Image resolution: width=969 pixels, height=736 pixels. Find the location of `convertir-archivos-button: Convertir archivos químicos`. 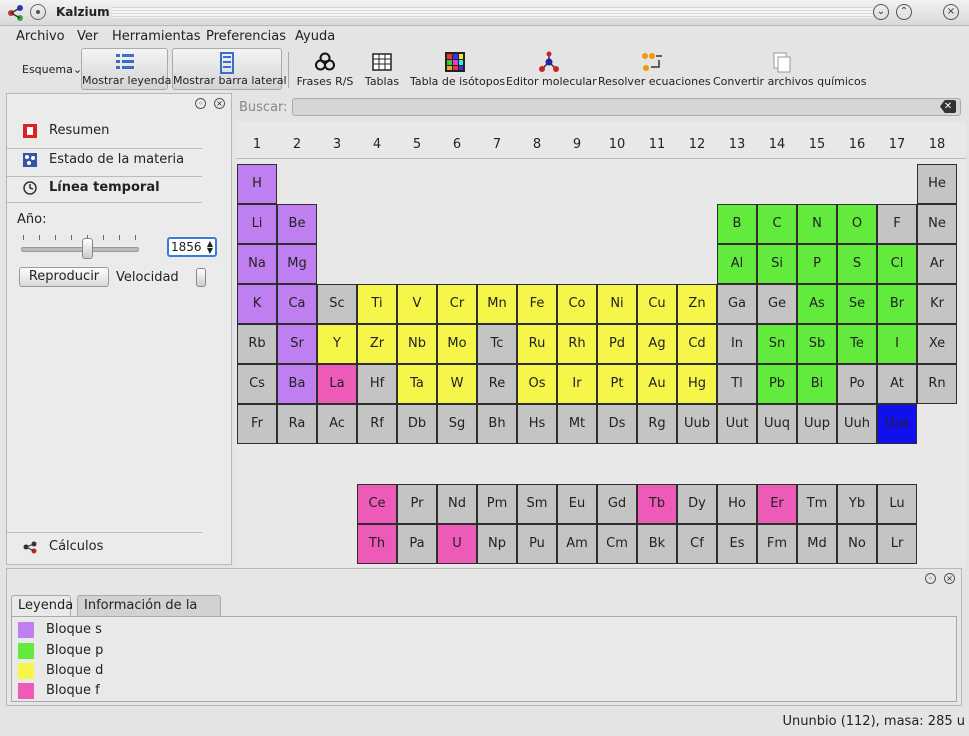

convertir-archivos-button: Convertir archivos químicos is located at coordinates (789, 69).